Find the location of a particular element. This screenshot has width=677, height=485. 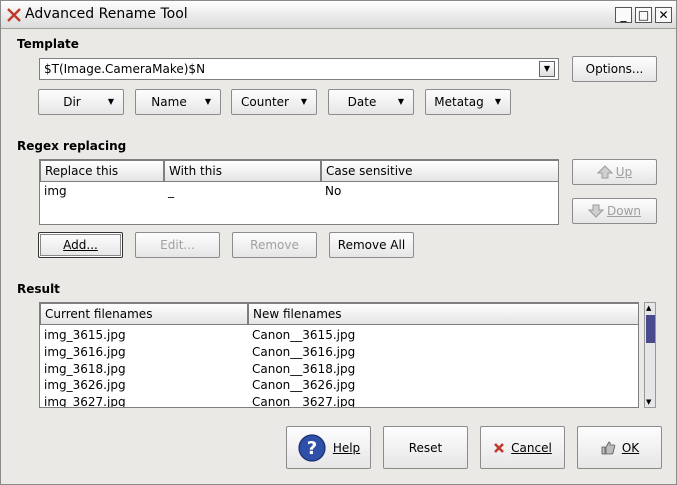

date-menu-button: Date ▼ is located at coordinates (371, 102).